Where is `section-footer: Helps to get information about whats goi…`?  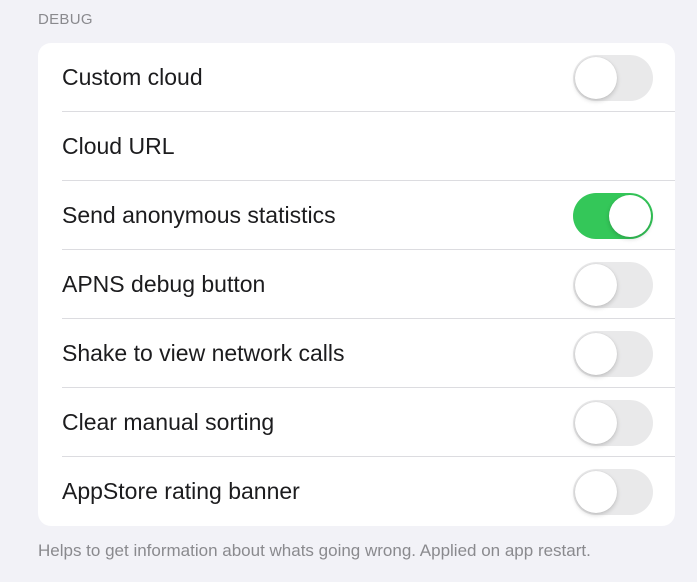 section-footer: Helps to get information about whats goi… is located at coordinates (314, 550).